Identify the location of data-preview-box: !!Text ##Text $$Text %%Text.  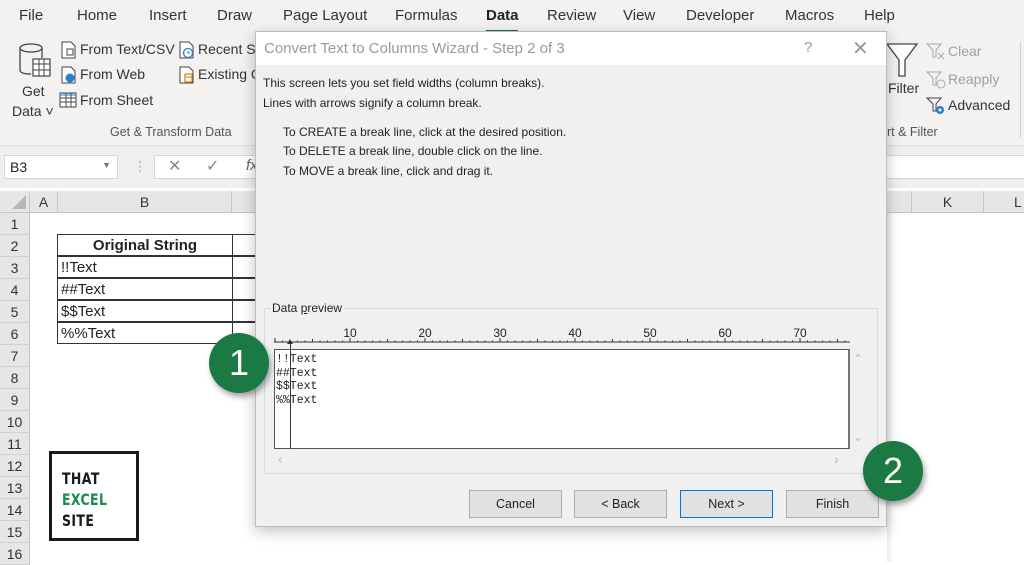
(562, 399).